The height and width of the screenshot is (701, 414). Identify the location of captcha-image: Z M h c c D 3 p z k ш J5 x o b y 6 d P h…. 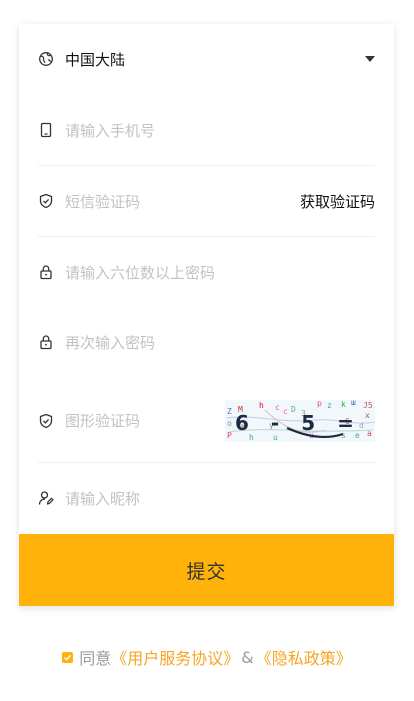
(300, 420).